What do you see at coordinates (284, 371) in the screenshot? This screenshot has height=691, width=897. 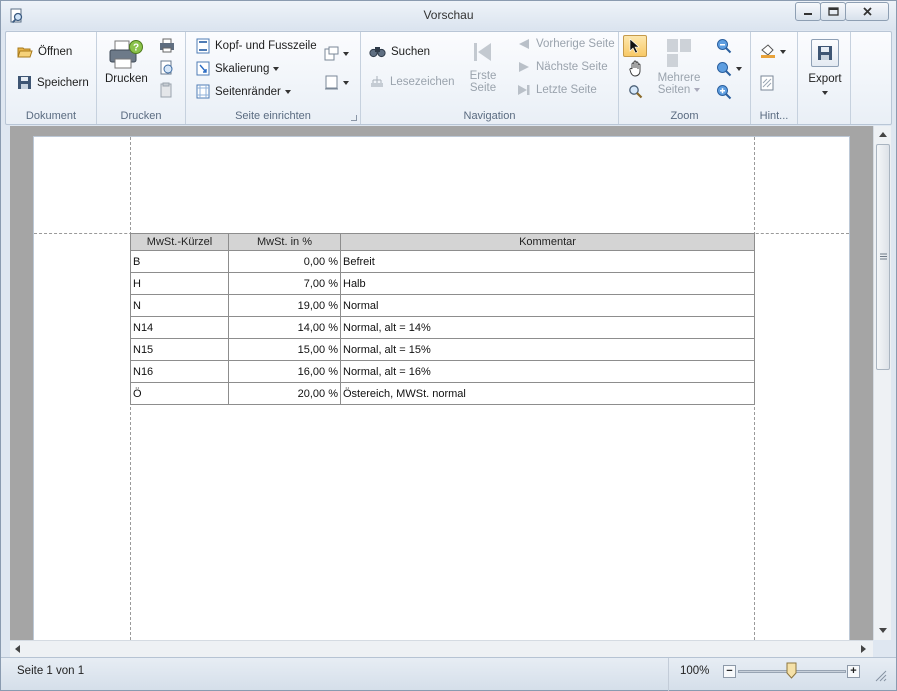 I see `cell-rate: 16,00 %` at bounding box center [284, 371].